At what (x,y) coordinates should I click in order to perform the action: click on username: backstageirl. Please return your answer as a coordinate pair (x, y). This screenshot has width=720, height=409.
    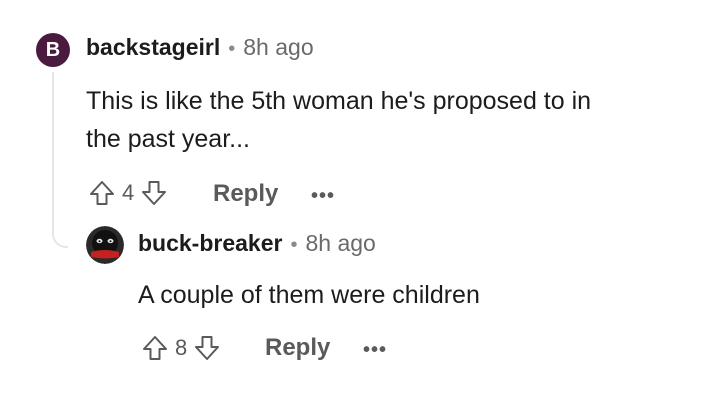
    Looking at the image, I should click on (153, 47).